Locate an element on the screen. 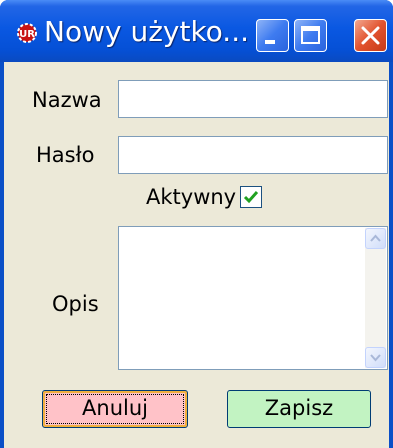 This screenshot has height=448, width=393. description-scrollbar is located at coordinates (375, 298).